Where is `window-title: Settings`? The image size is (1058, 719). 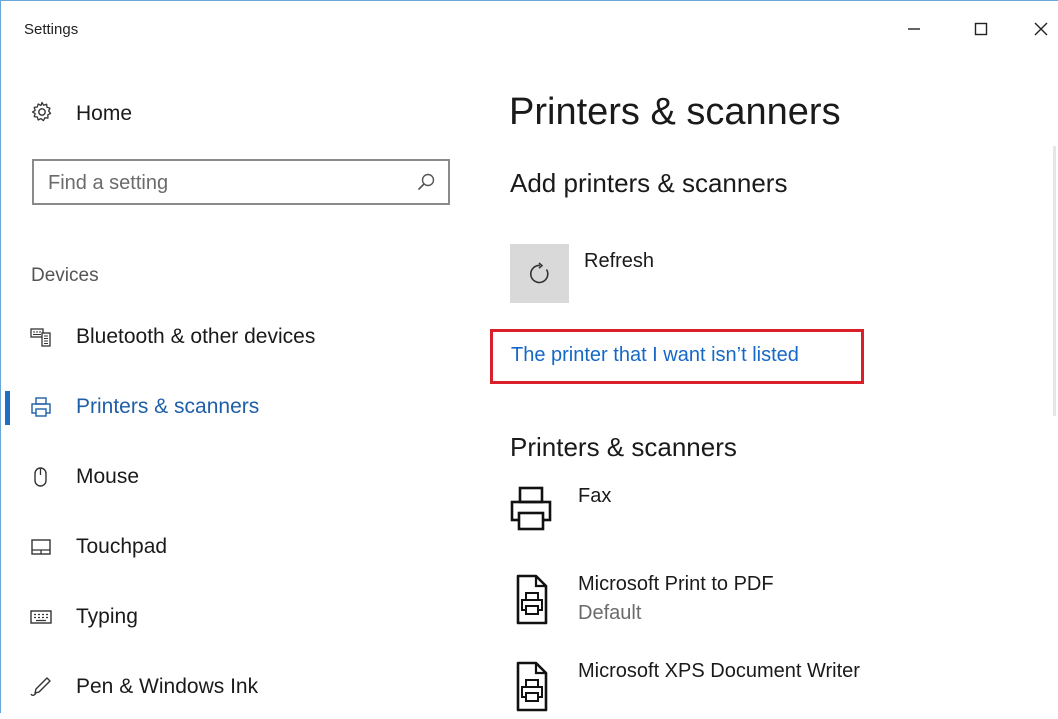 window-title: Settings is located at coordinates (51, 29).